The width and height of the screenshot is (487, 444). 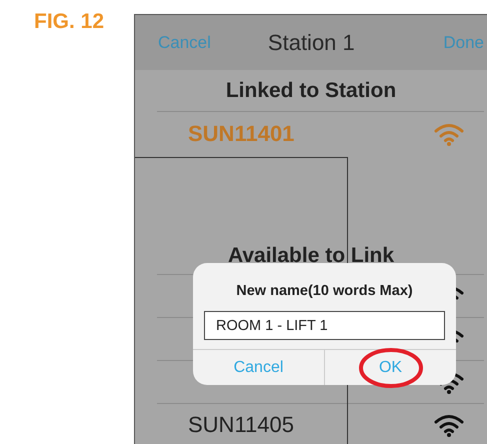 What do you see at coordinates (324, 325) in the screenshot?
I see `name-field: ROOM 1 - LIFT 1` at bounding box center [324, 325].